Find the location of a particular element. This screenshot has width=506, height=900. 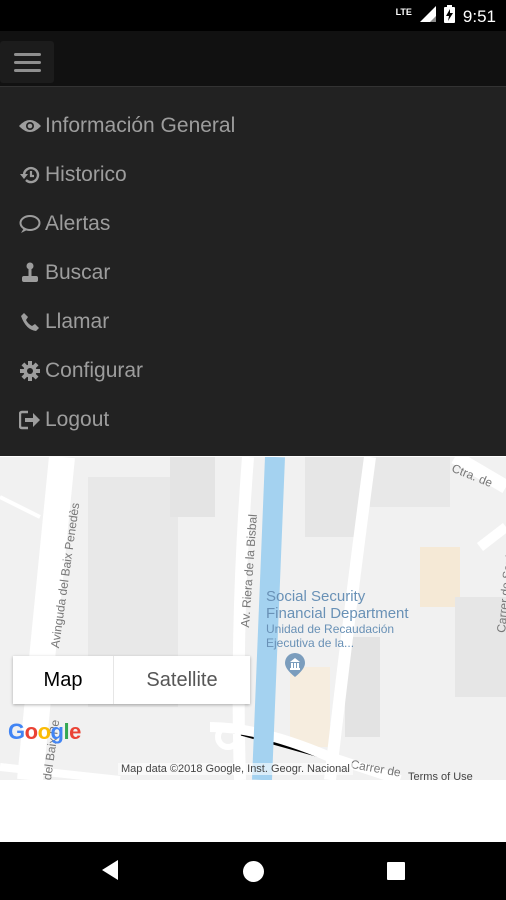

eye-icon is located at coordinates (30, 126).